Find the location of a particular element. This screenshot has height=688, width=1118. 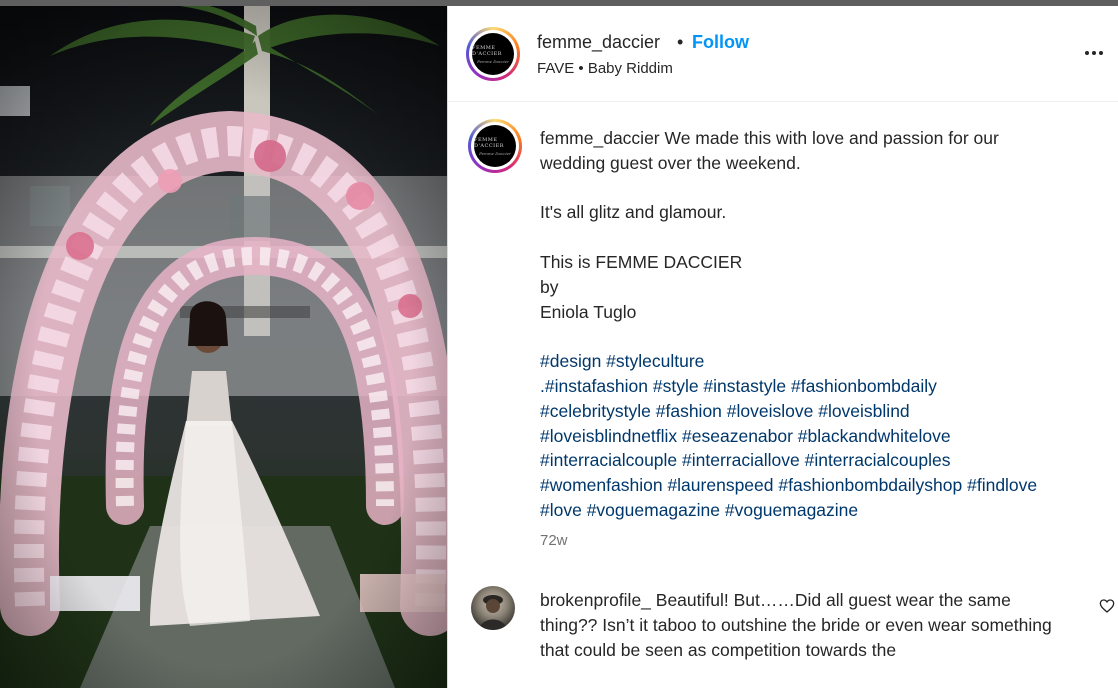

caption-line: This is FEMME DACCIER is located at coordinates (641, 261).